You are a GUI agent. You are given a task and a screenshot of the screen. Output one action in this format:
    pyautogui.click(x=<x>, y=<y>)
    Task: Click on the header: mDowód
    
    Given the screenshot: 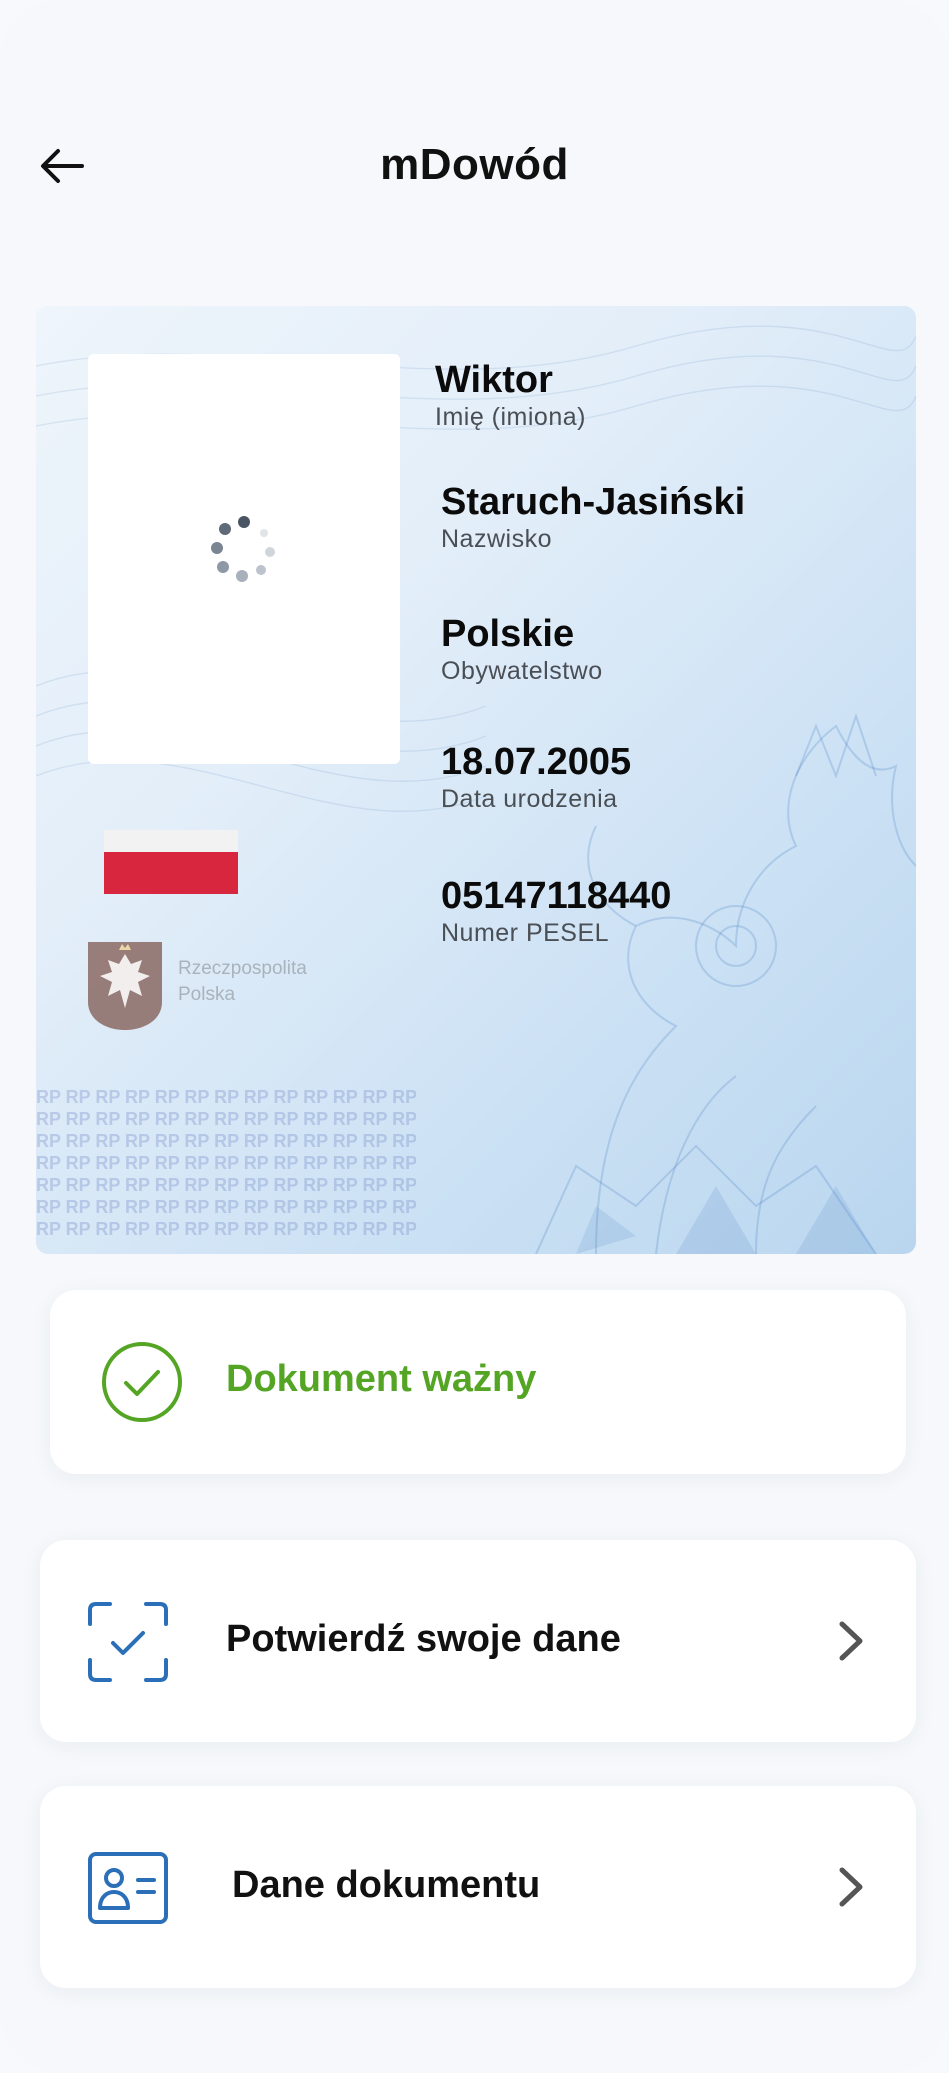 What is the action you would take?
    pyautogui.click(x=474, y=165)
    